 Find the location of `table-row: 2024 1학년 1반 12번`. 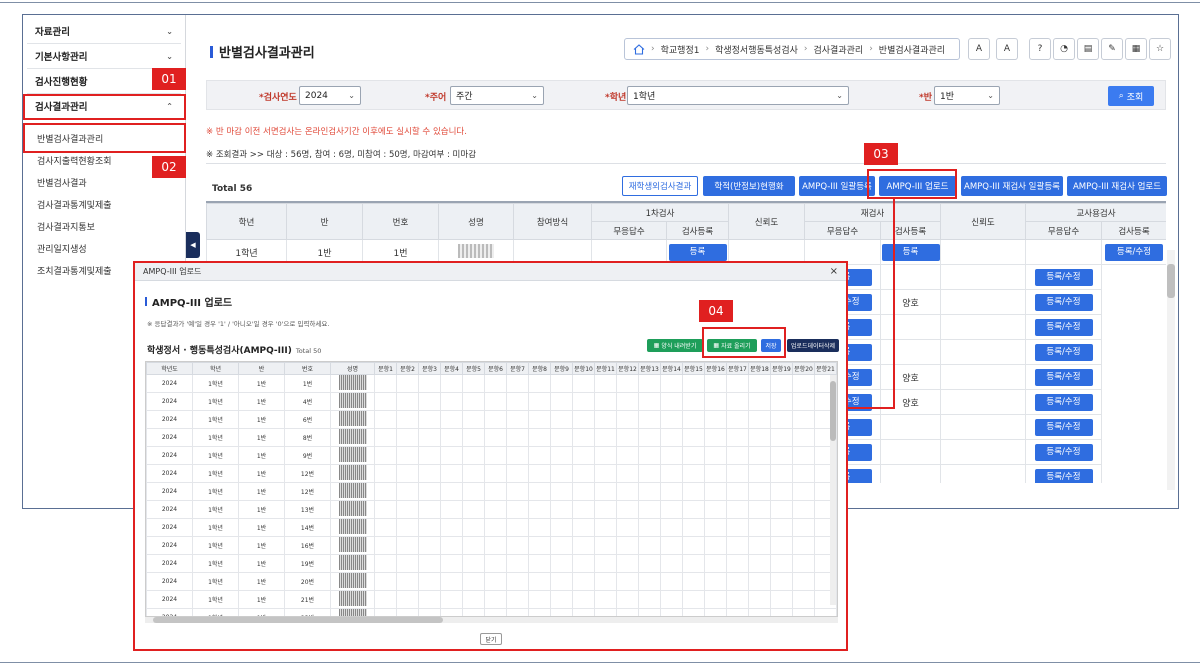

table-row: 2024 1학년 1반 12번 is located at coordinates (491, 491).